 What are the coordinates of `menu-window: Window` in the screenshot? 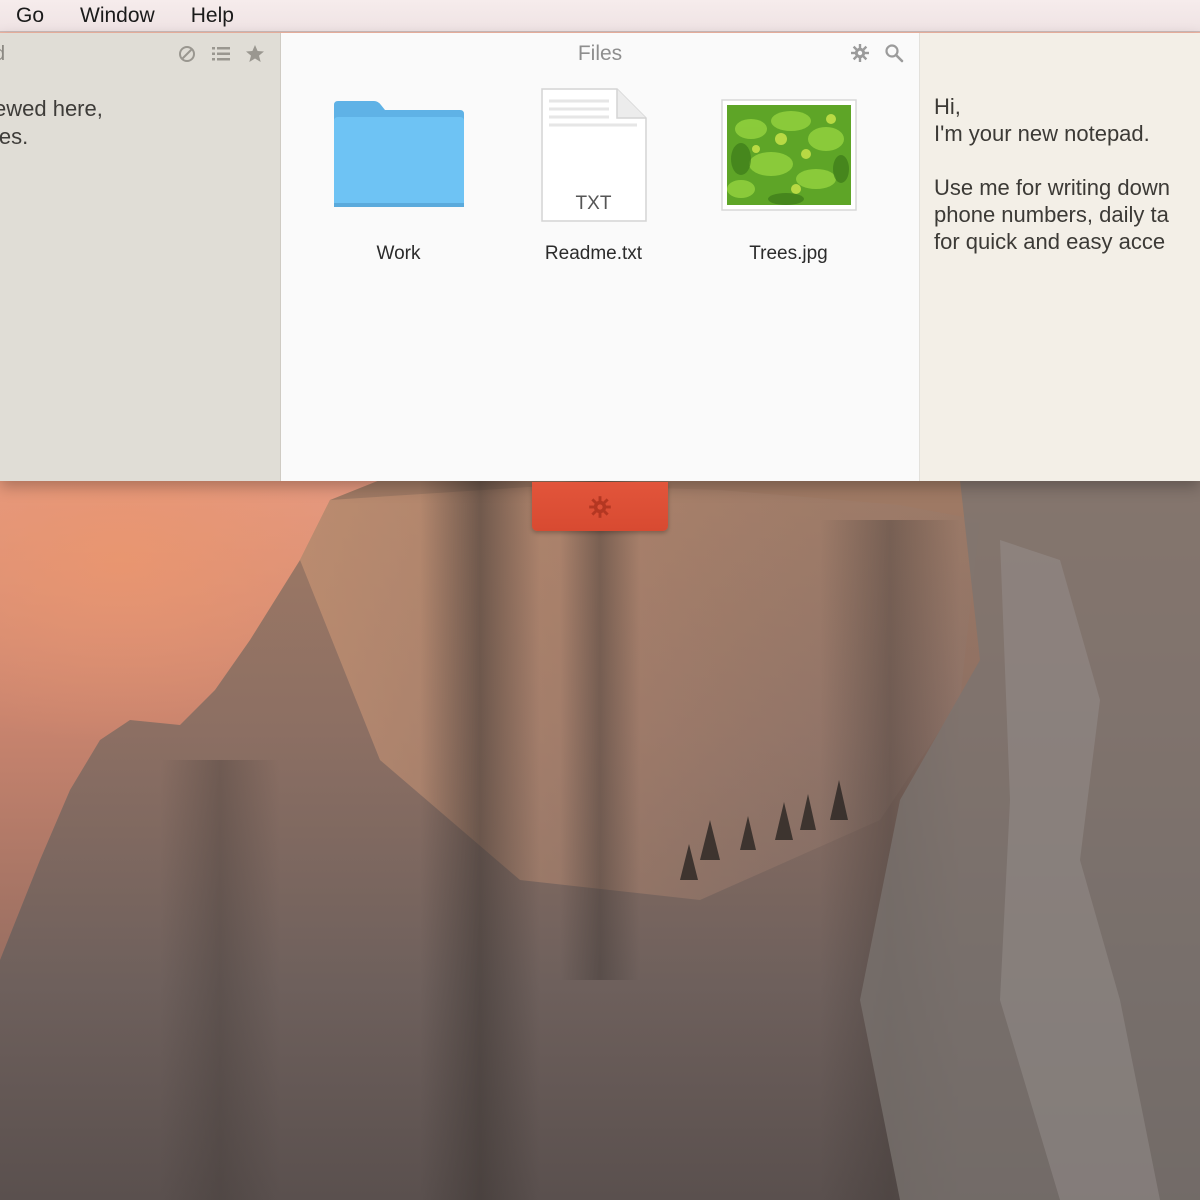 It's located at (117, 16).